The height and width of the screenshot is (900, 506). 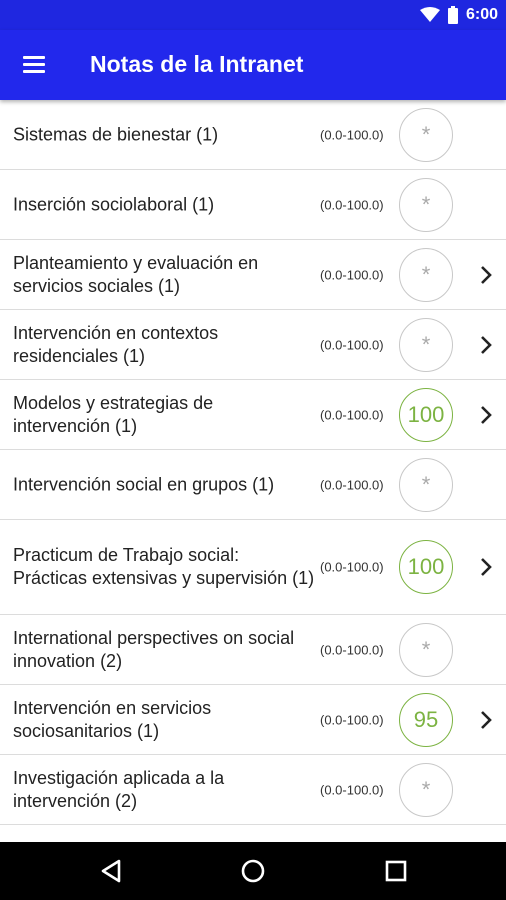 I want to click on recents-icon, so click(x=396, y=871).